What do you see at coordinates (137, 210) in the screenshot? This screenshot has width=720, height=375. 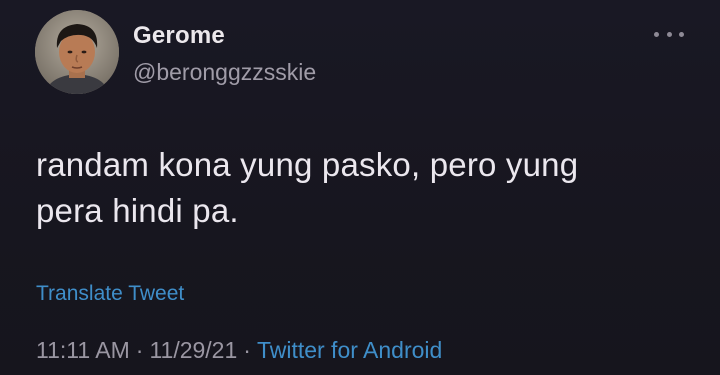 I see `tweet-text-line: pera hindi pa.` at bounding box center [137, 210].